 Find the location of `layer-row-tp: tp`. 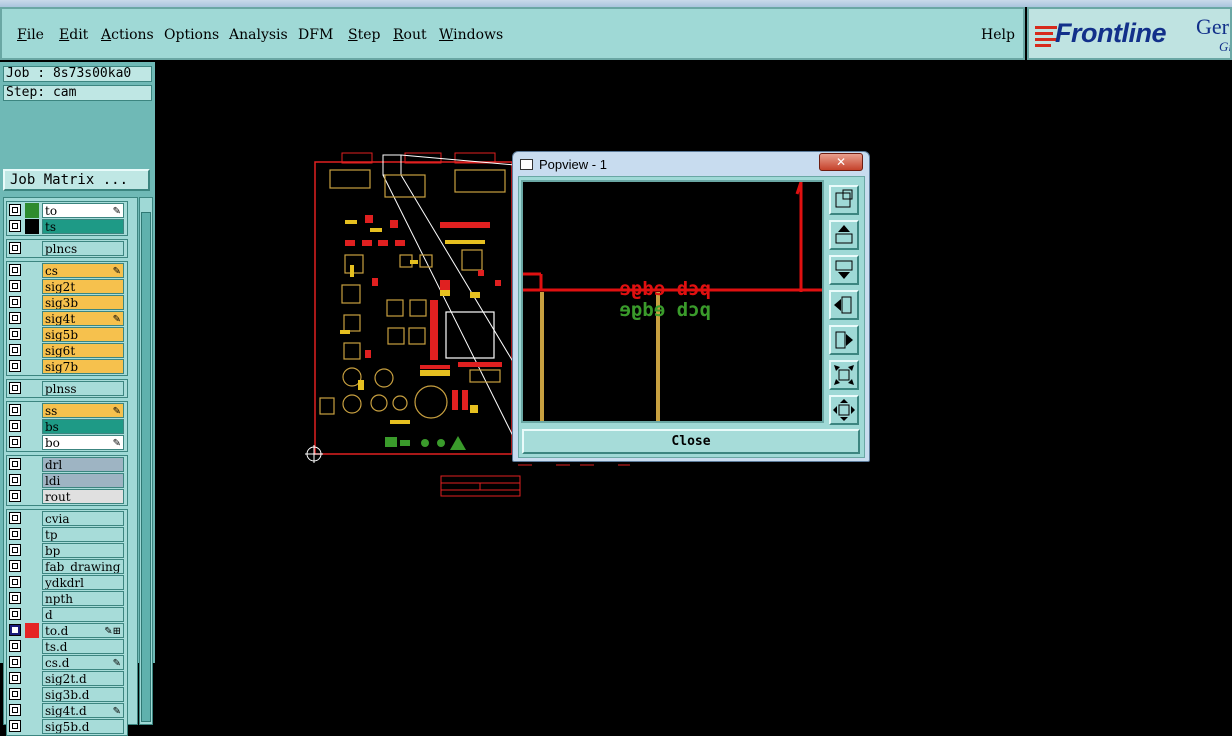

layer-row-tp: tp is located at coordinates (65, 534).